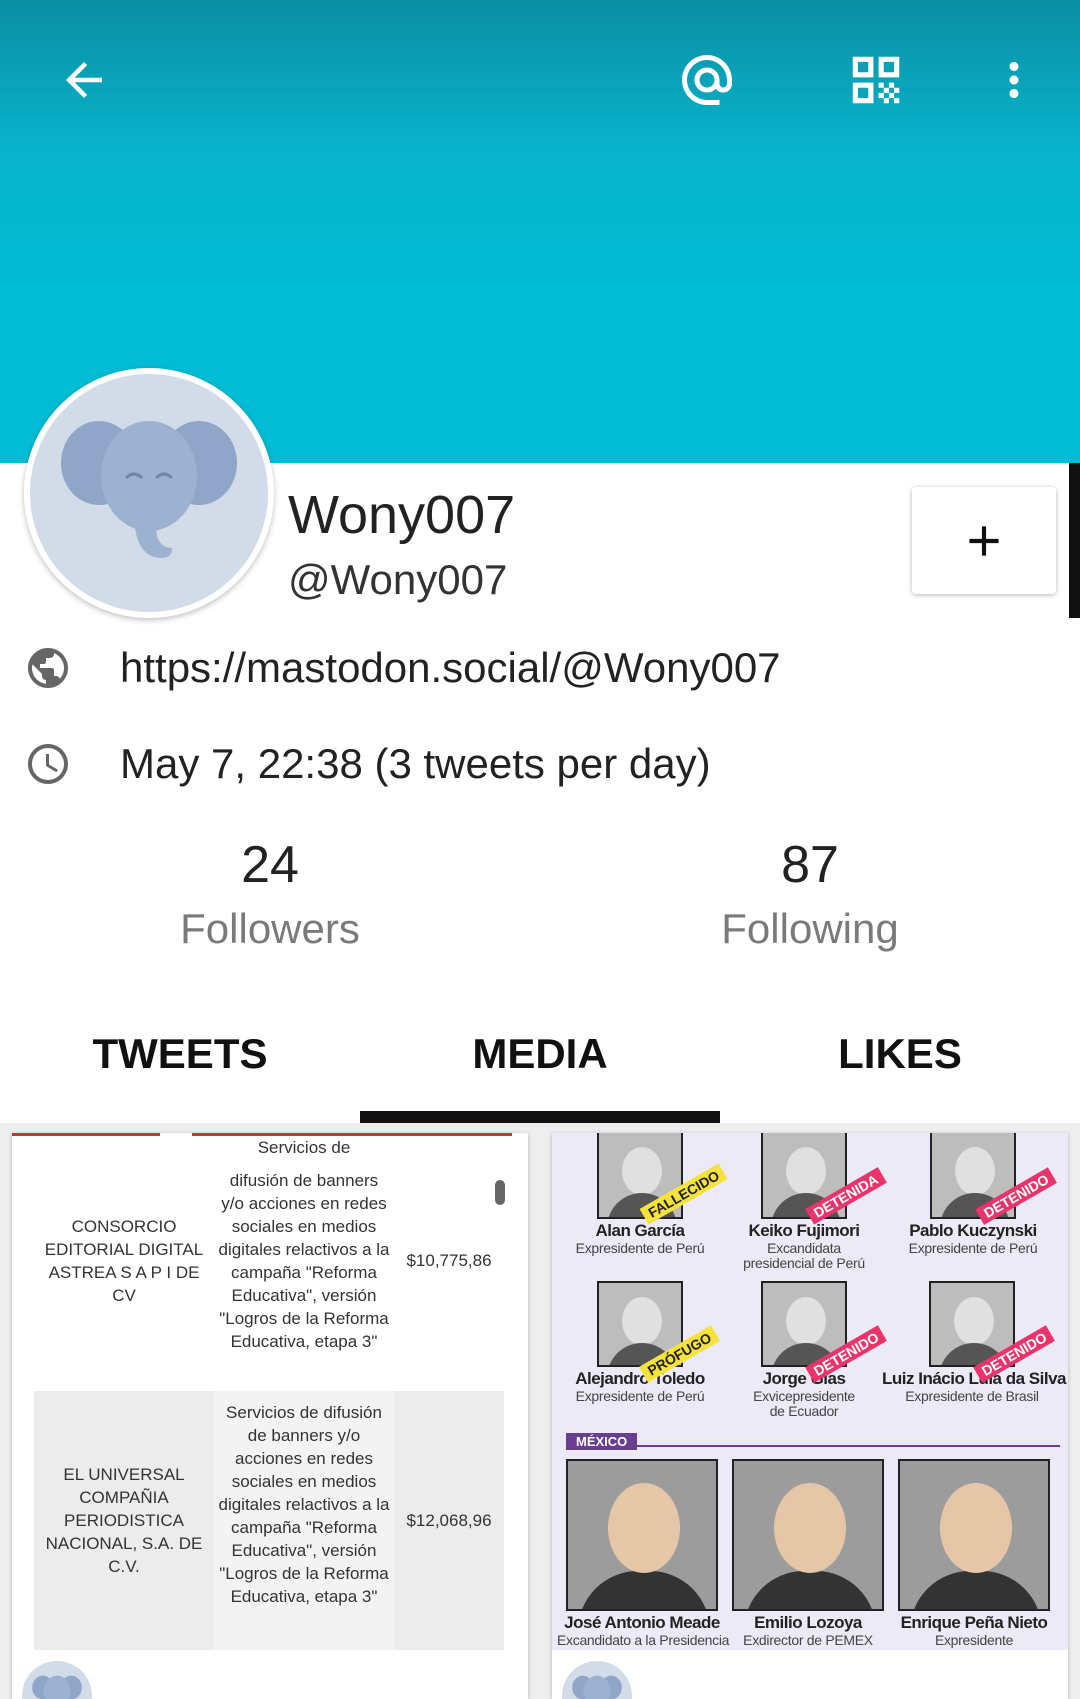  What do you see at coordinates (813, 1446) in the screenshot?
I see `section-divider` at bounding box center [813, 1446].